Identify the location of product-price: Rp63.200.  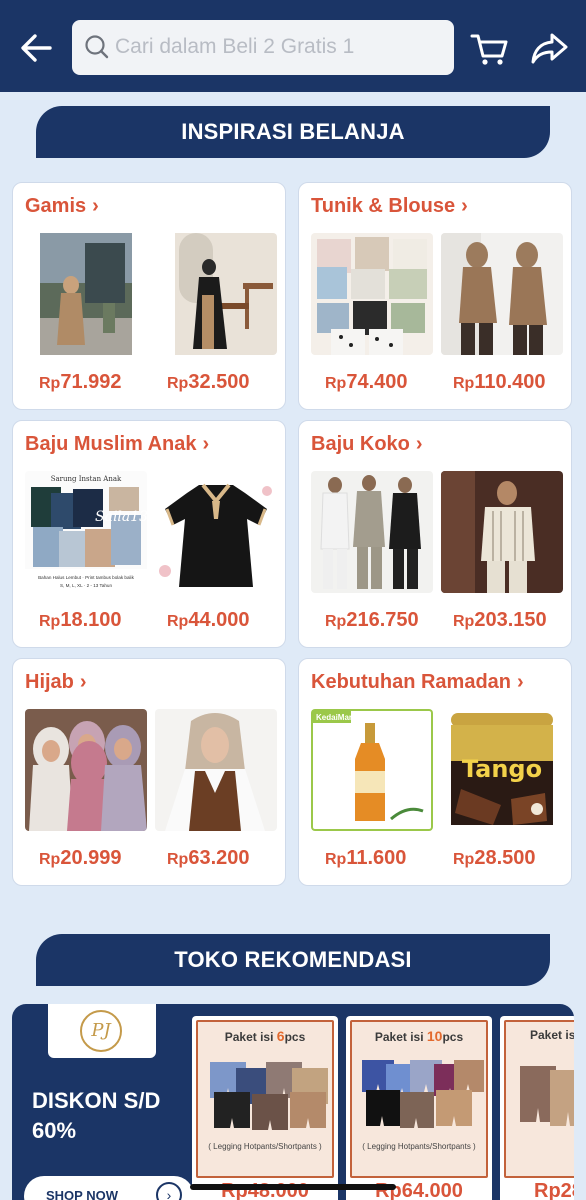
(208, 858).